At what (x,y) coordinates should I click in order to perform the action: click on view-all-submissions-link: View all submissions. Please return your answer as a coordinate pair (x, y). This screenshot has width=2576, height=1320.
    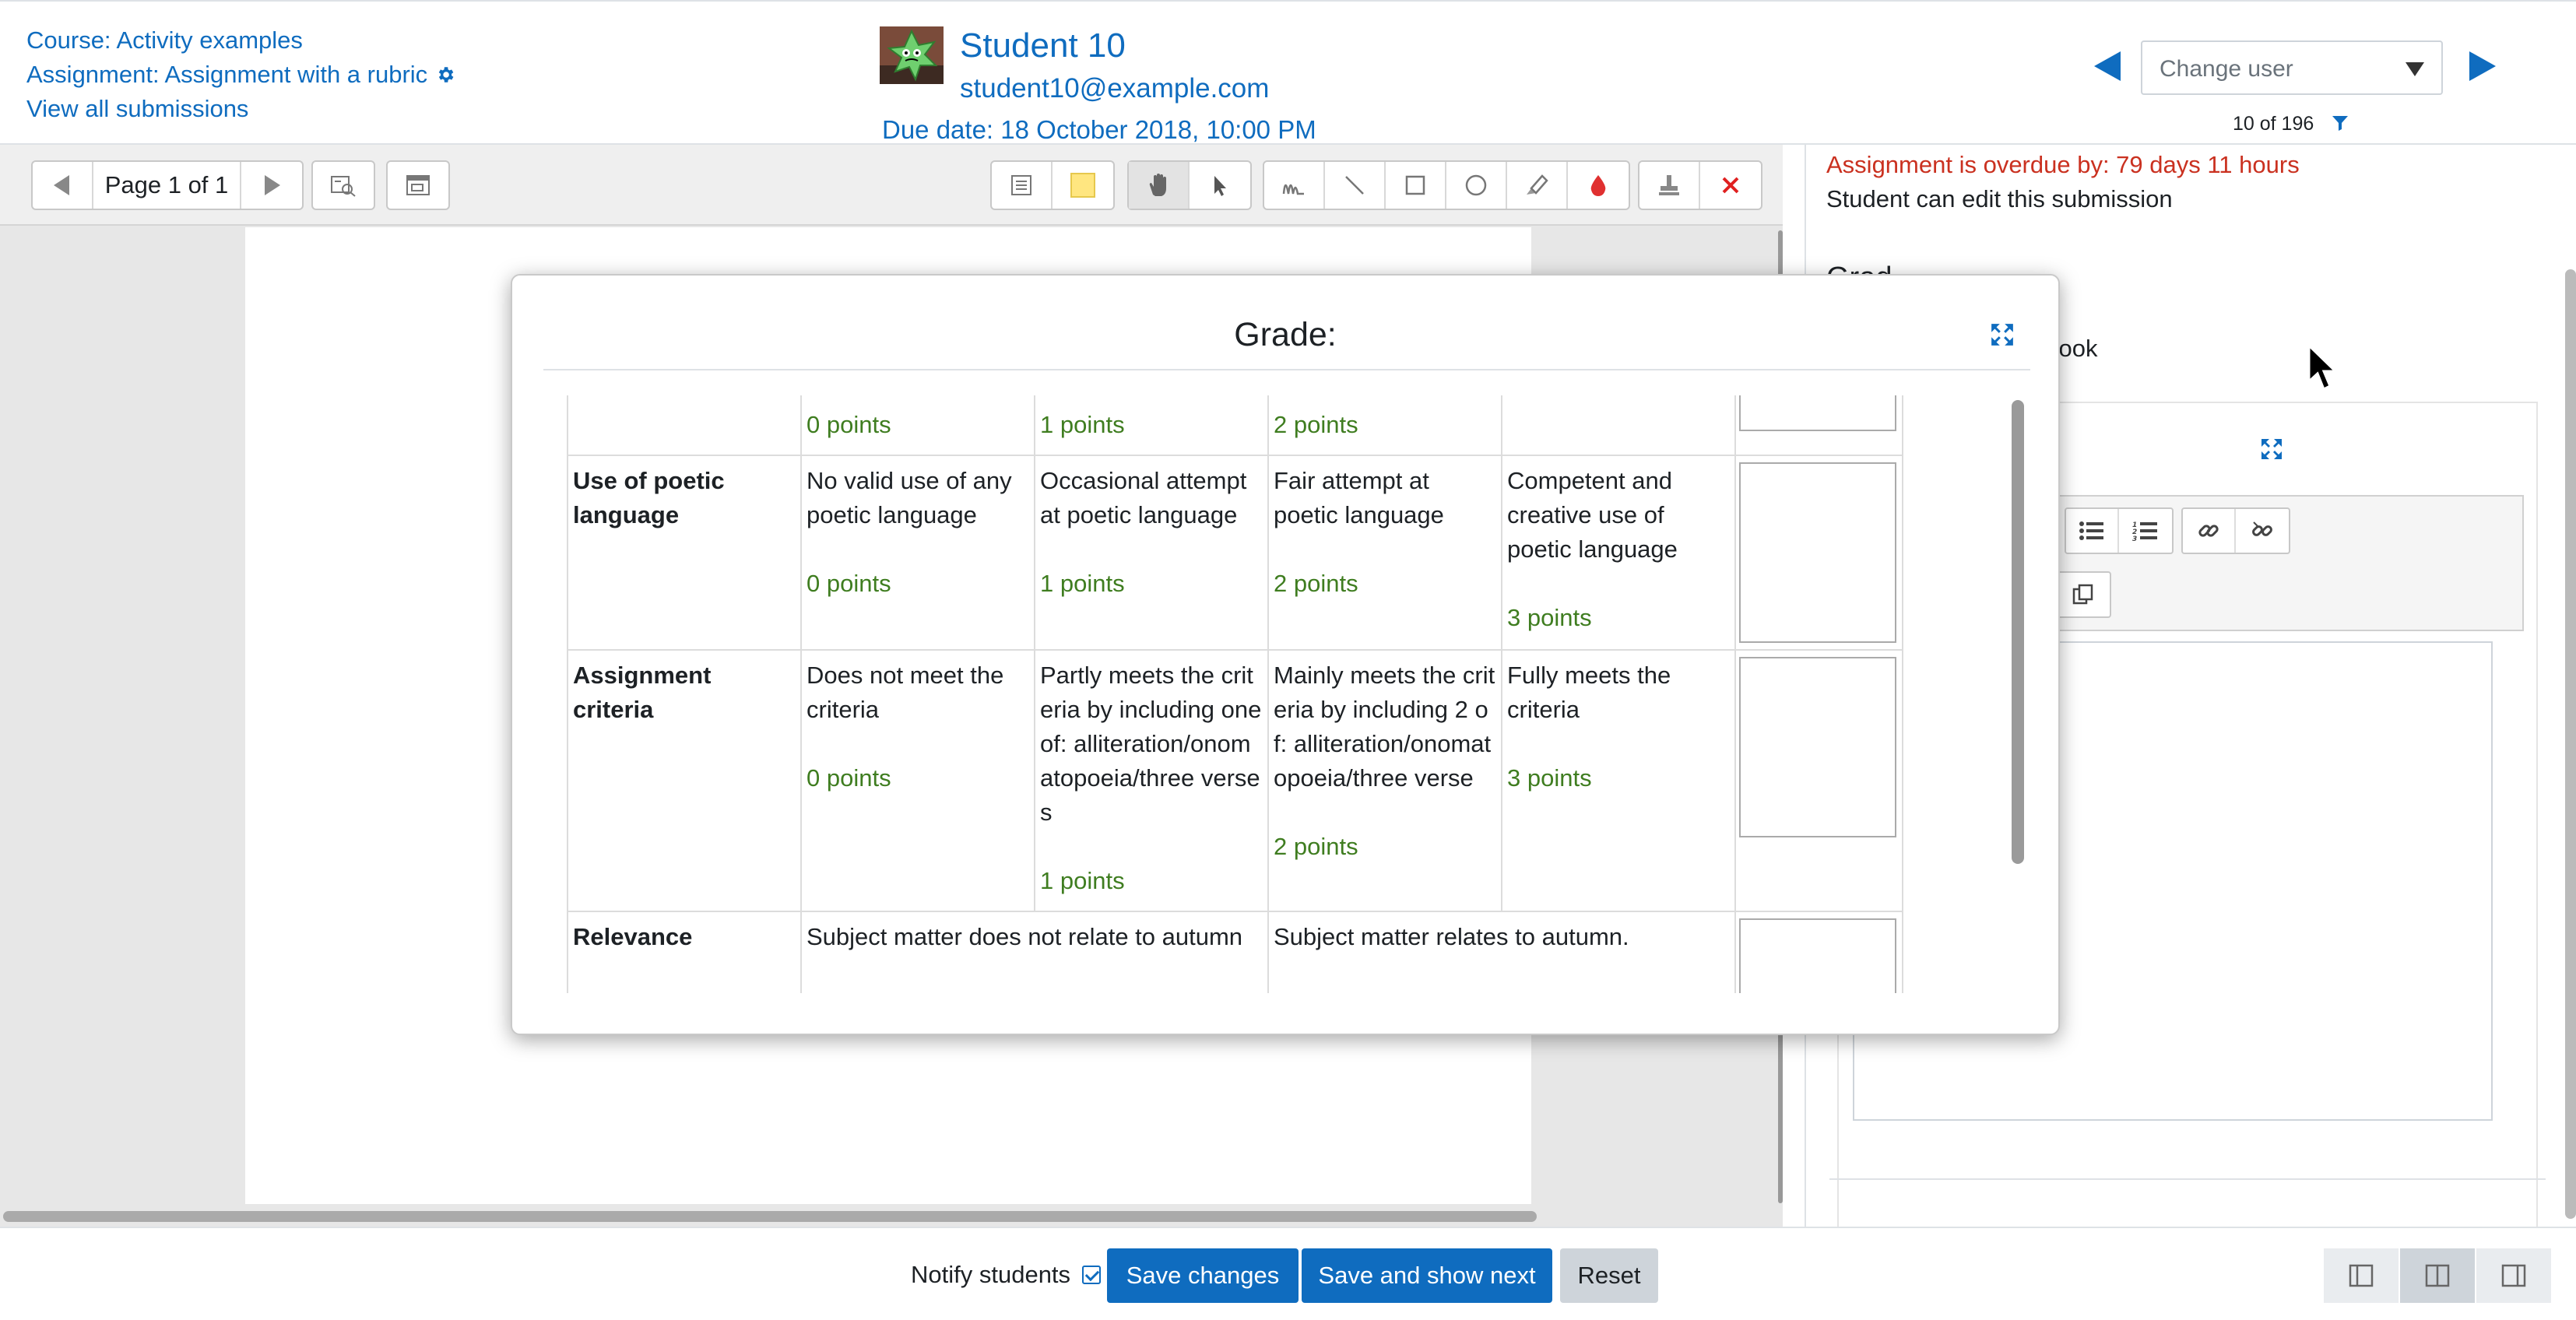
    Looking at the image, I should click on (240, 109).